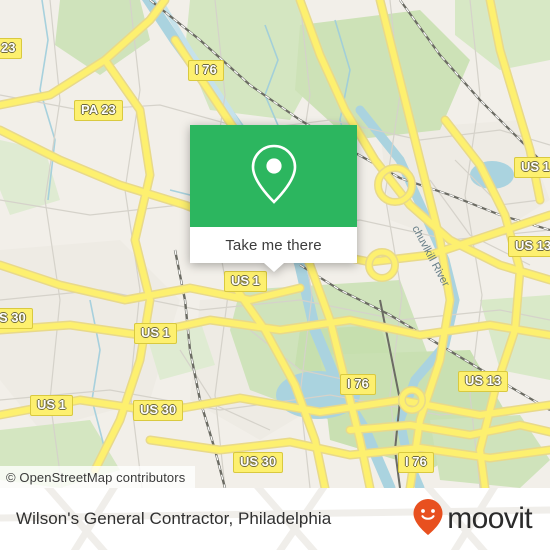 The width and height of the screenshot is (550, 550). What do you see at coordinates (489, 518) in the screenshot?
I see `moovit-wordmark: moovit` at bounding box center [489, 518].